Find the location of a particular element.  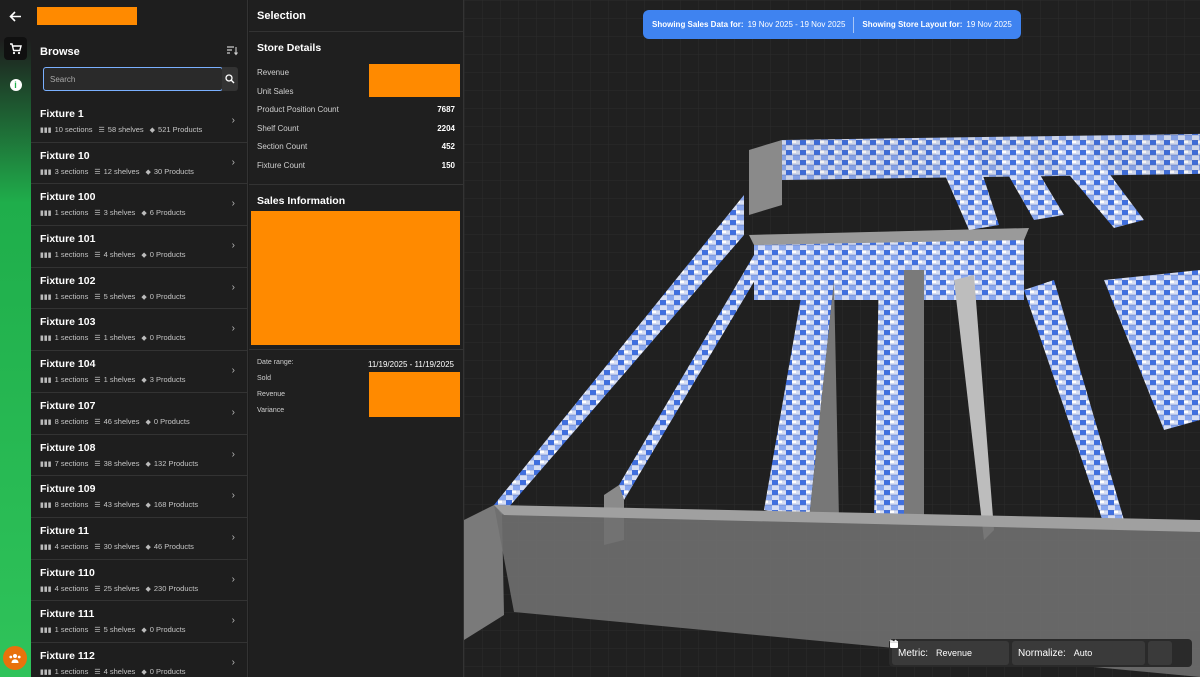

divider is located at coordinates (356, 349).